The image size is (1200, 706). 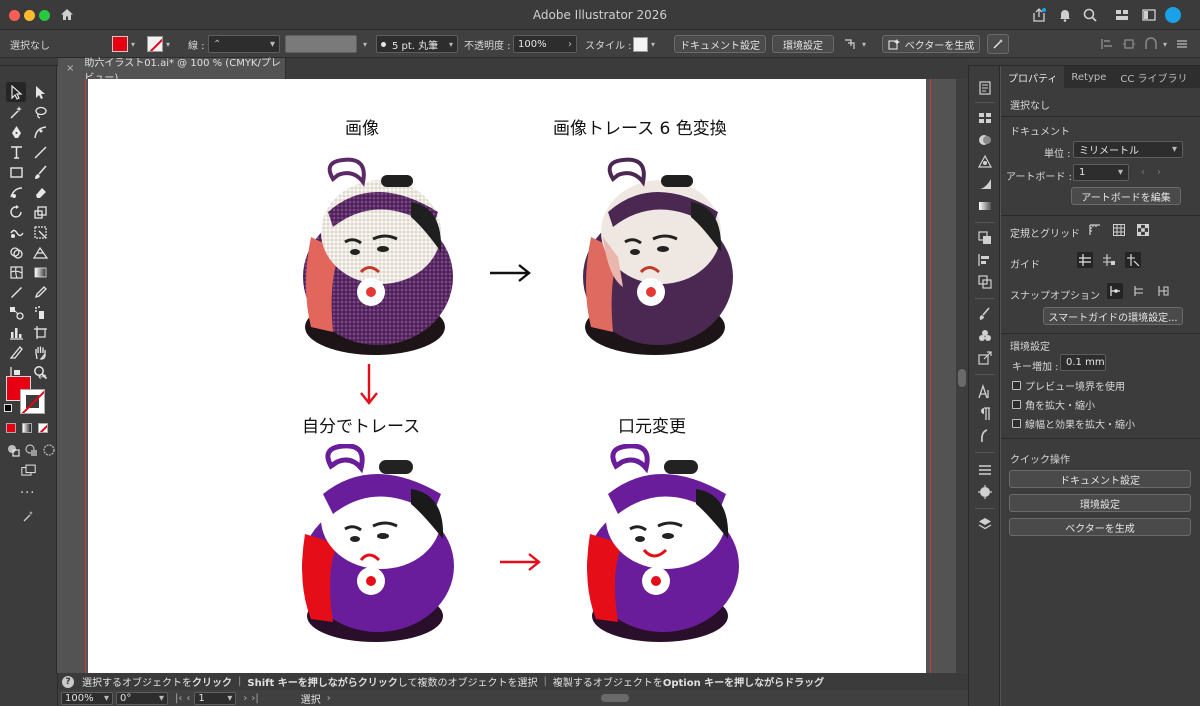 What do you see at coordinates (1115, 291) in the screenshot?
I see `snap-to-point-icon` at bounding box center [1115, 291].